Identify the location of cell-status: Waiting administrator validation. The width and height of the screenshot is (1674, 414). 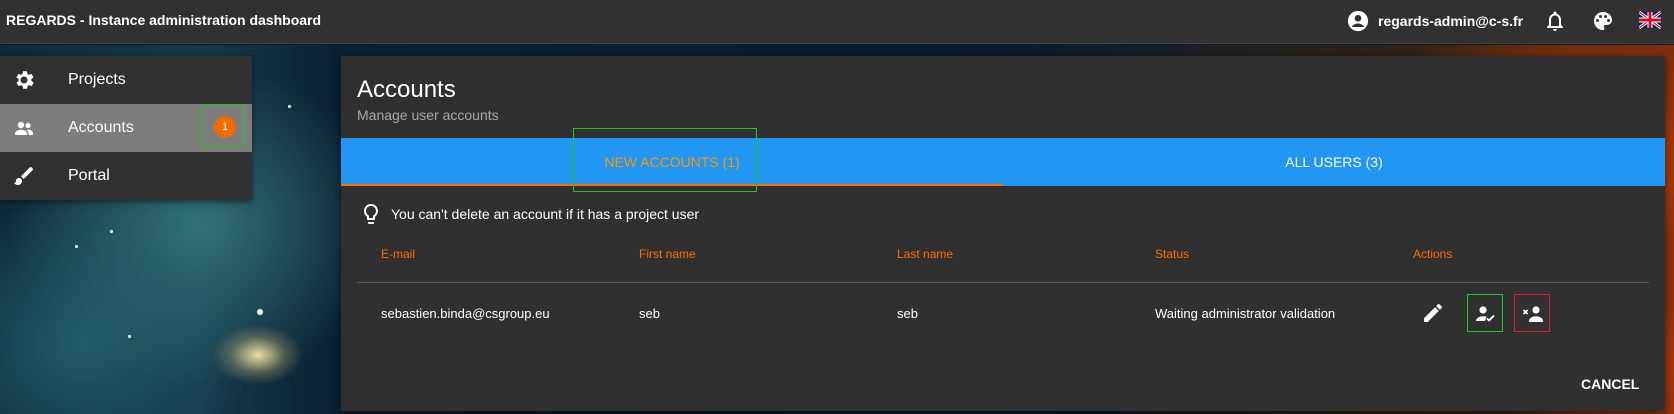
(1245, 313).